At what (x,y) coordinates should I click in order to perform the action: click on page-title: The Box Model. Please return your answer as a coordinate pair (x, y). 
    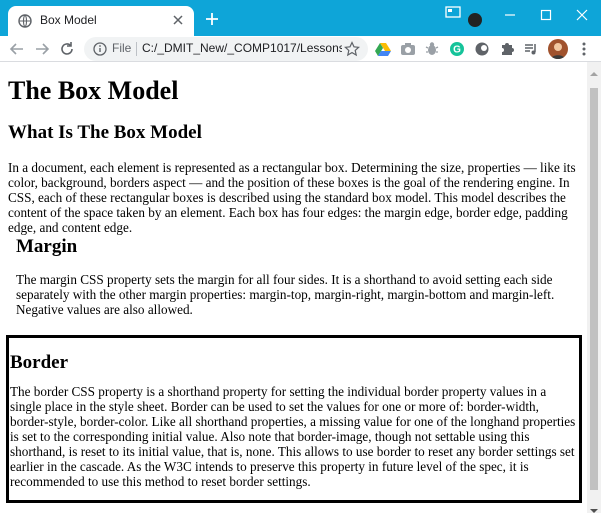
    Looking at the image, I should click on (93, 90).